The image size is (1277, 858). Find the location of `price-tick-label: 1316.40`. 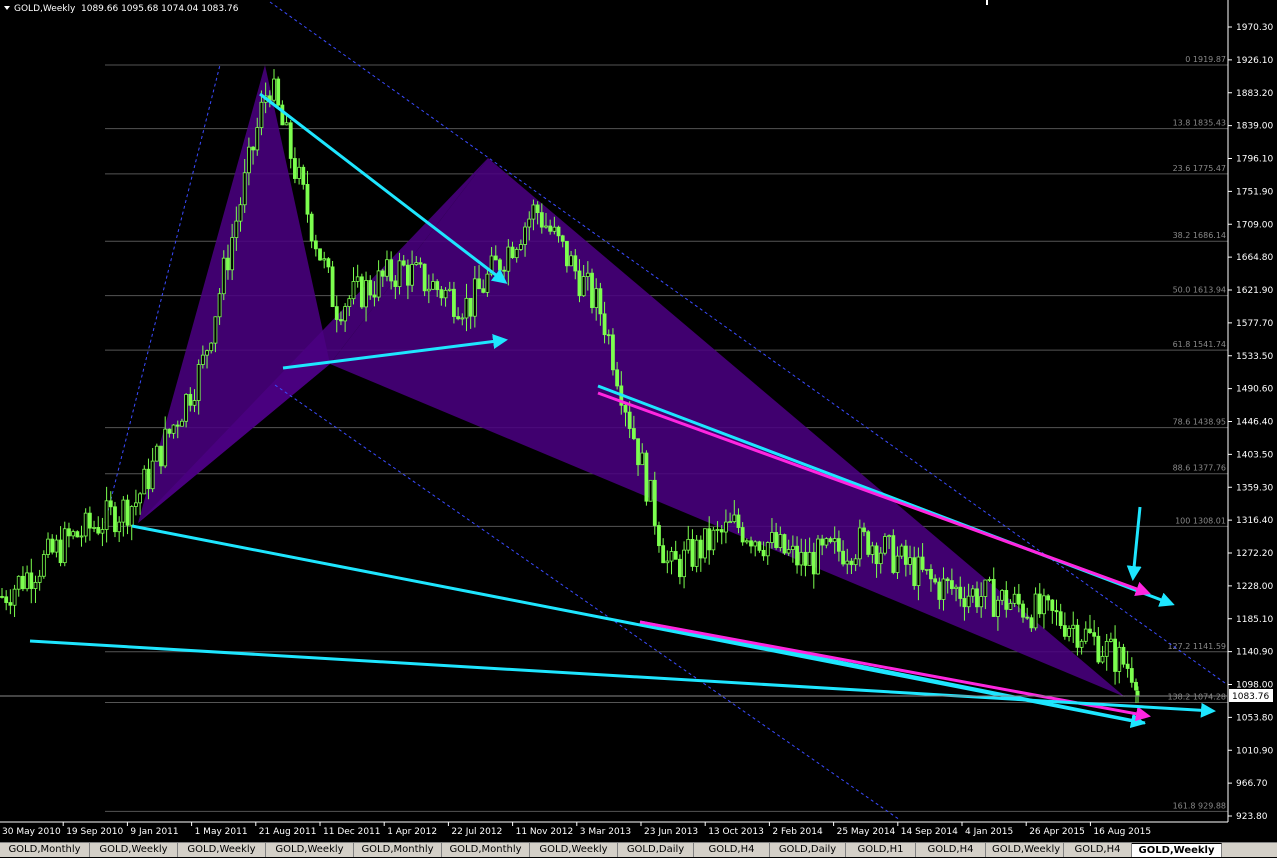

price-tick-label: 1316.40 is located at coordinates (1254, 521).